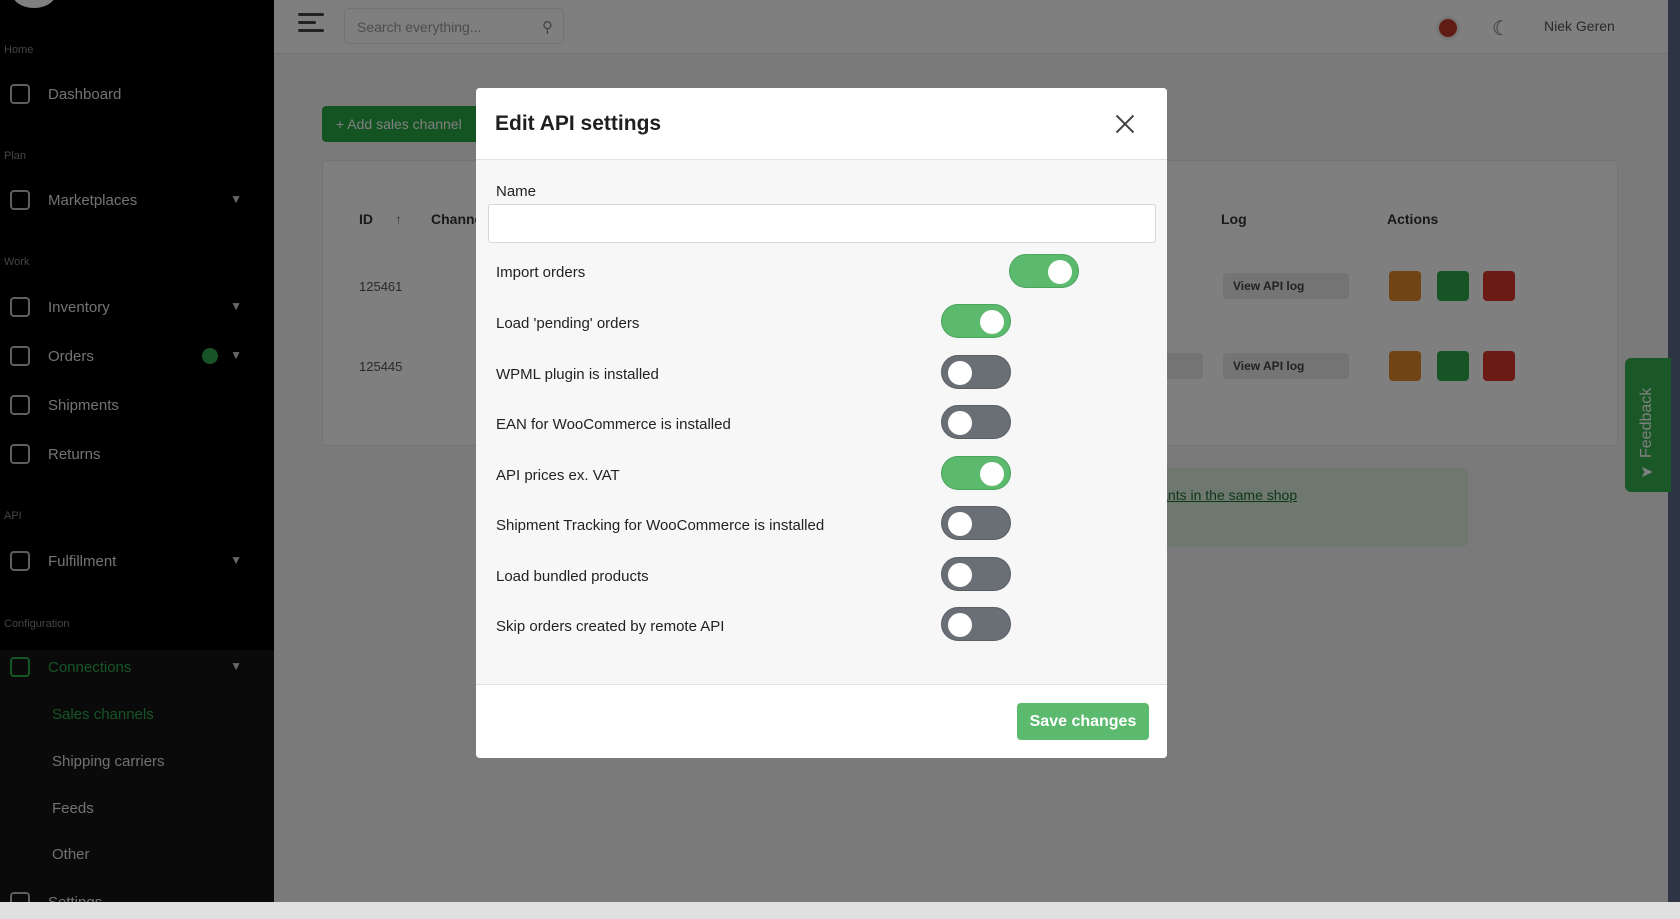  Describe the element at coordinates (1044, 271) in the screenshot. I see `import-orders-toggle` at that location.